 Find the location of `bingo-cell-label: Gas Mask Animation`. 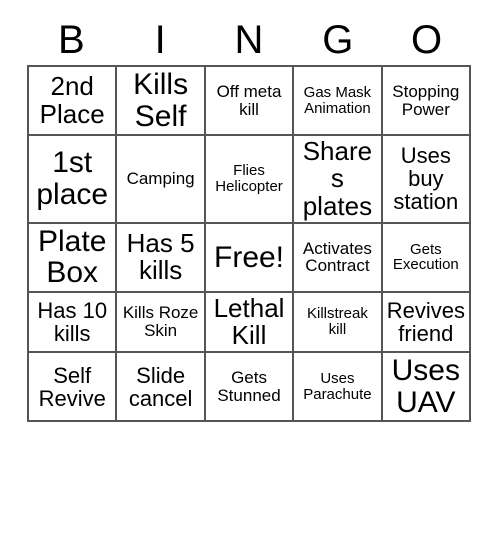

bingo-cell-label: Gas Mask Animation is located at coordinates (337, 100).